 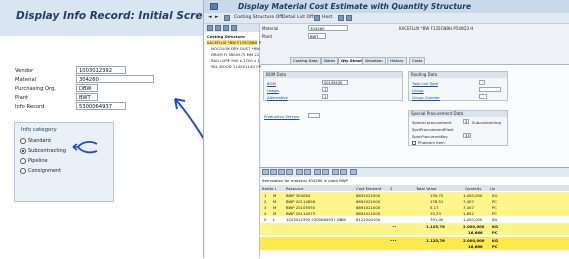 What do you see at coordinates (23, 161) in the screenshot?
I see `radio-pipeline` at bounding box center [23, 161].